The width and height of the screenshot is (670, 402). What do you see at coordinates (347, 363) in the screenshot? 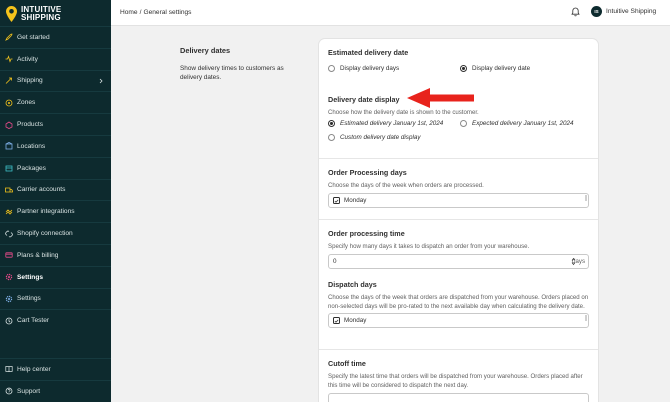
I see `cutoff-time-title: Cutoff time` at bounding box center [347, 363].